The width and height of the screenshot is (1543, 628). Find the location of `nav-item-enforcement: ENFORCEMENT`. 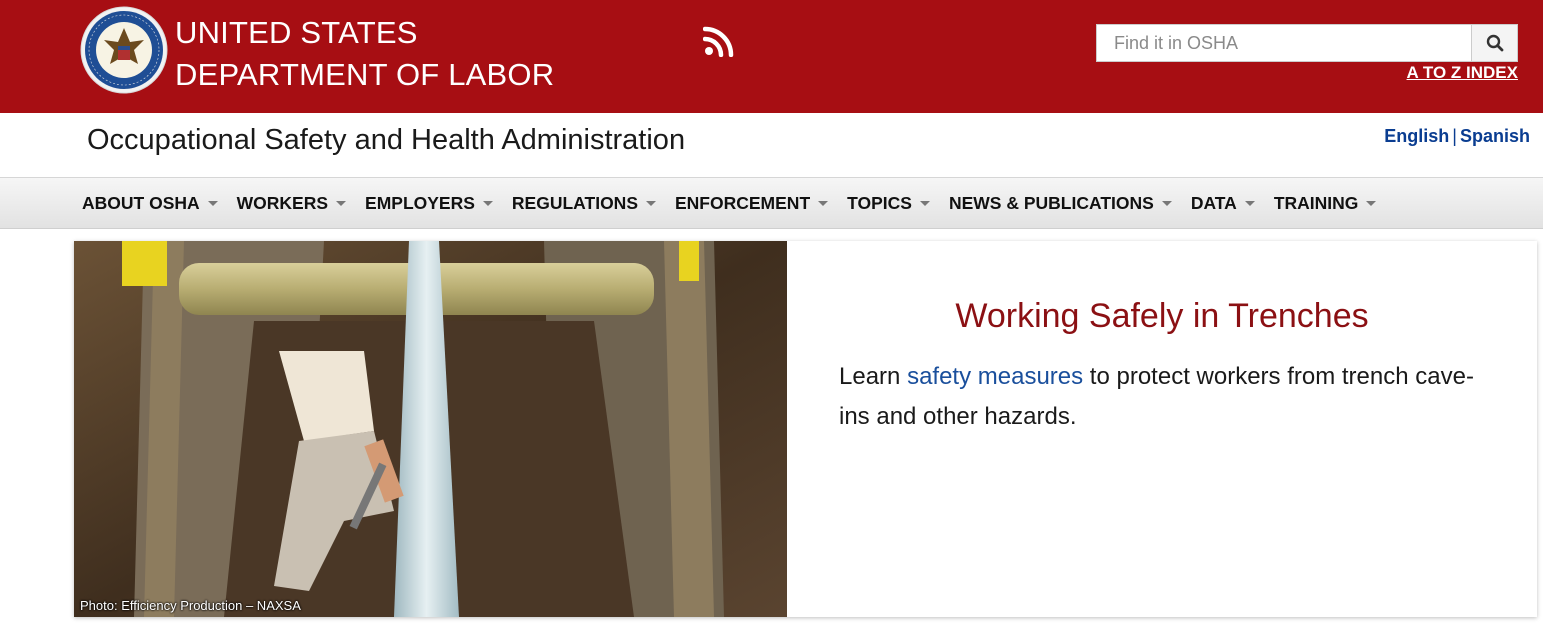

nav-item-enforcement: ENFORCEMENT is located at coordinates (752, 203).